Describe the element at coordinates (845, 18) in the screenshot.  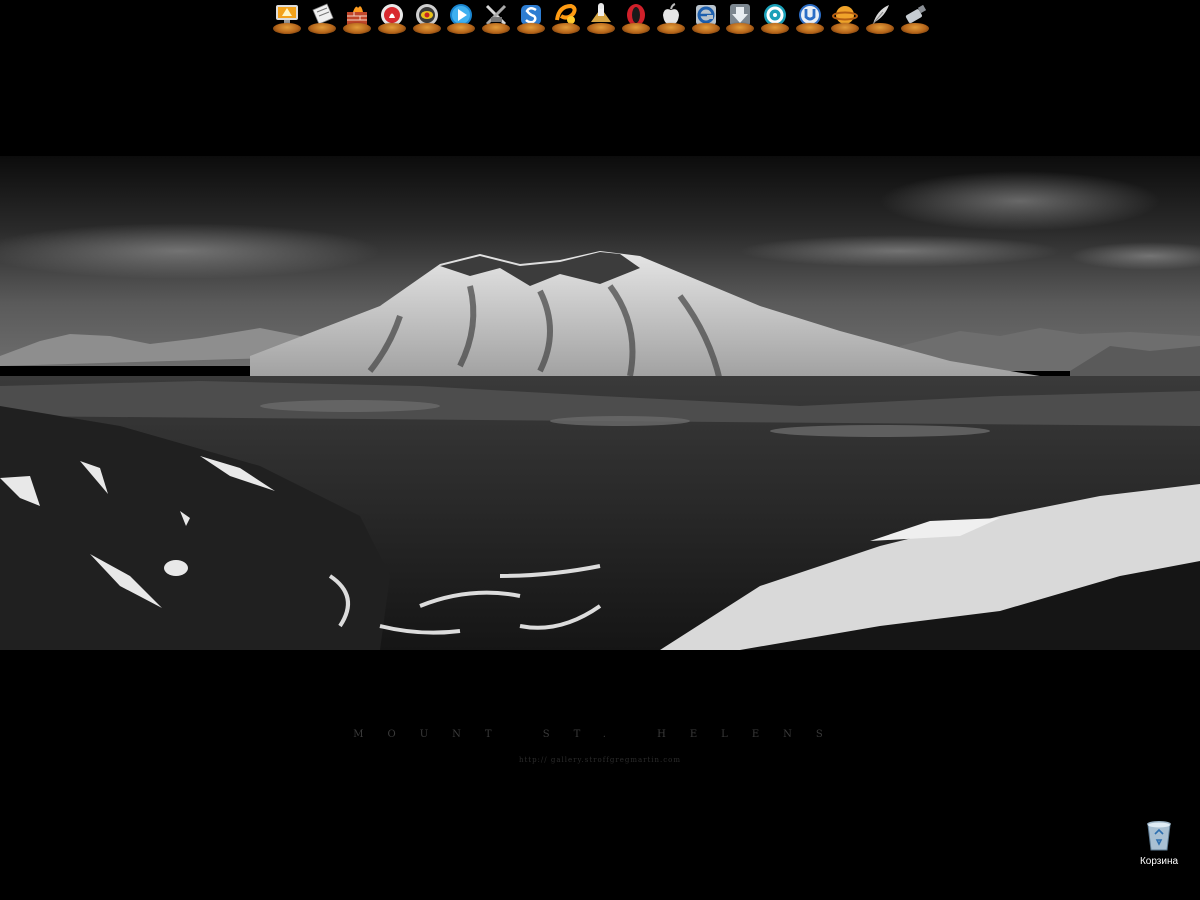
I see `dock-item-world` at that location.